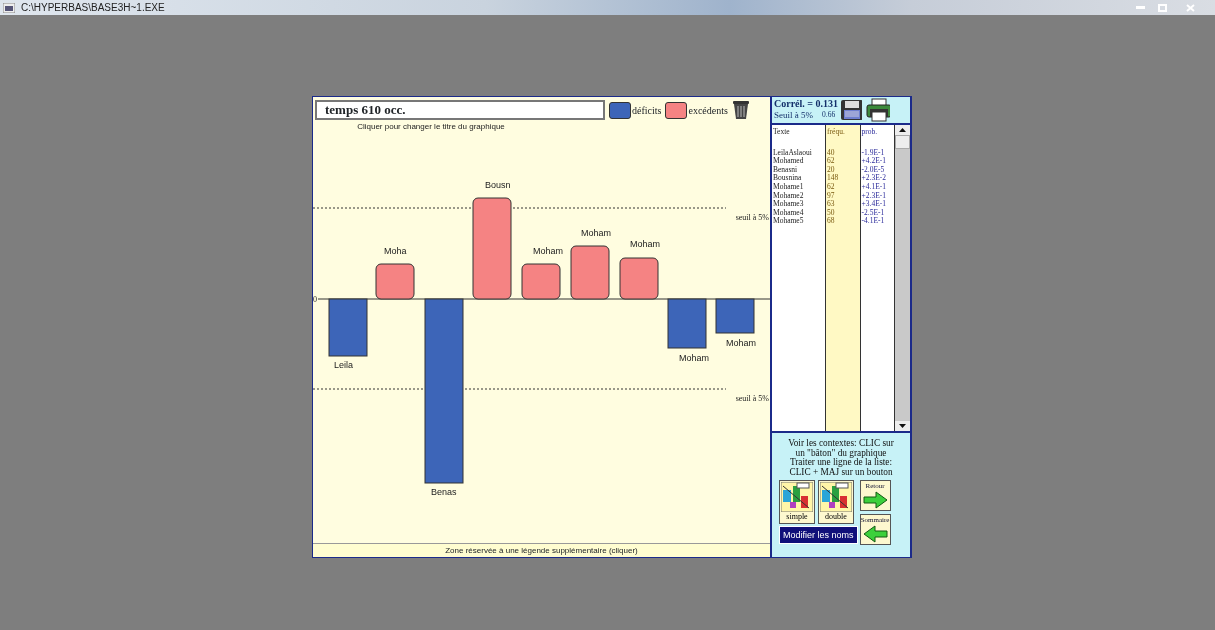 The height and width of the screenshot is (630, 1215). What do you see at coordinates (836, 502) in the screenshot?
I see `chart-button: double` at bounding box center [836, 502].